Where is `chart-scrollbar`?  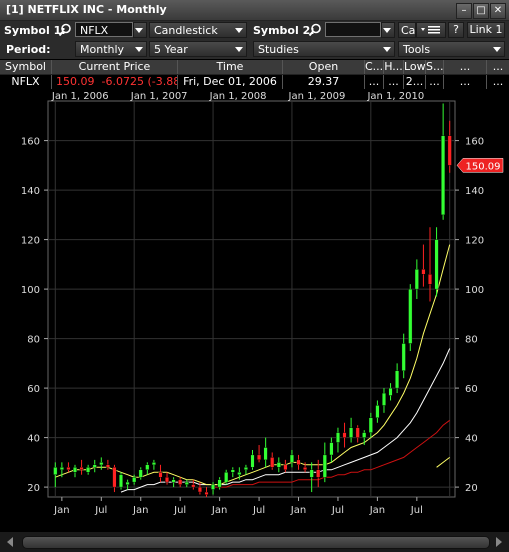
chart-scrollbar is located at coordinates (254, 542).